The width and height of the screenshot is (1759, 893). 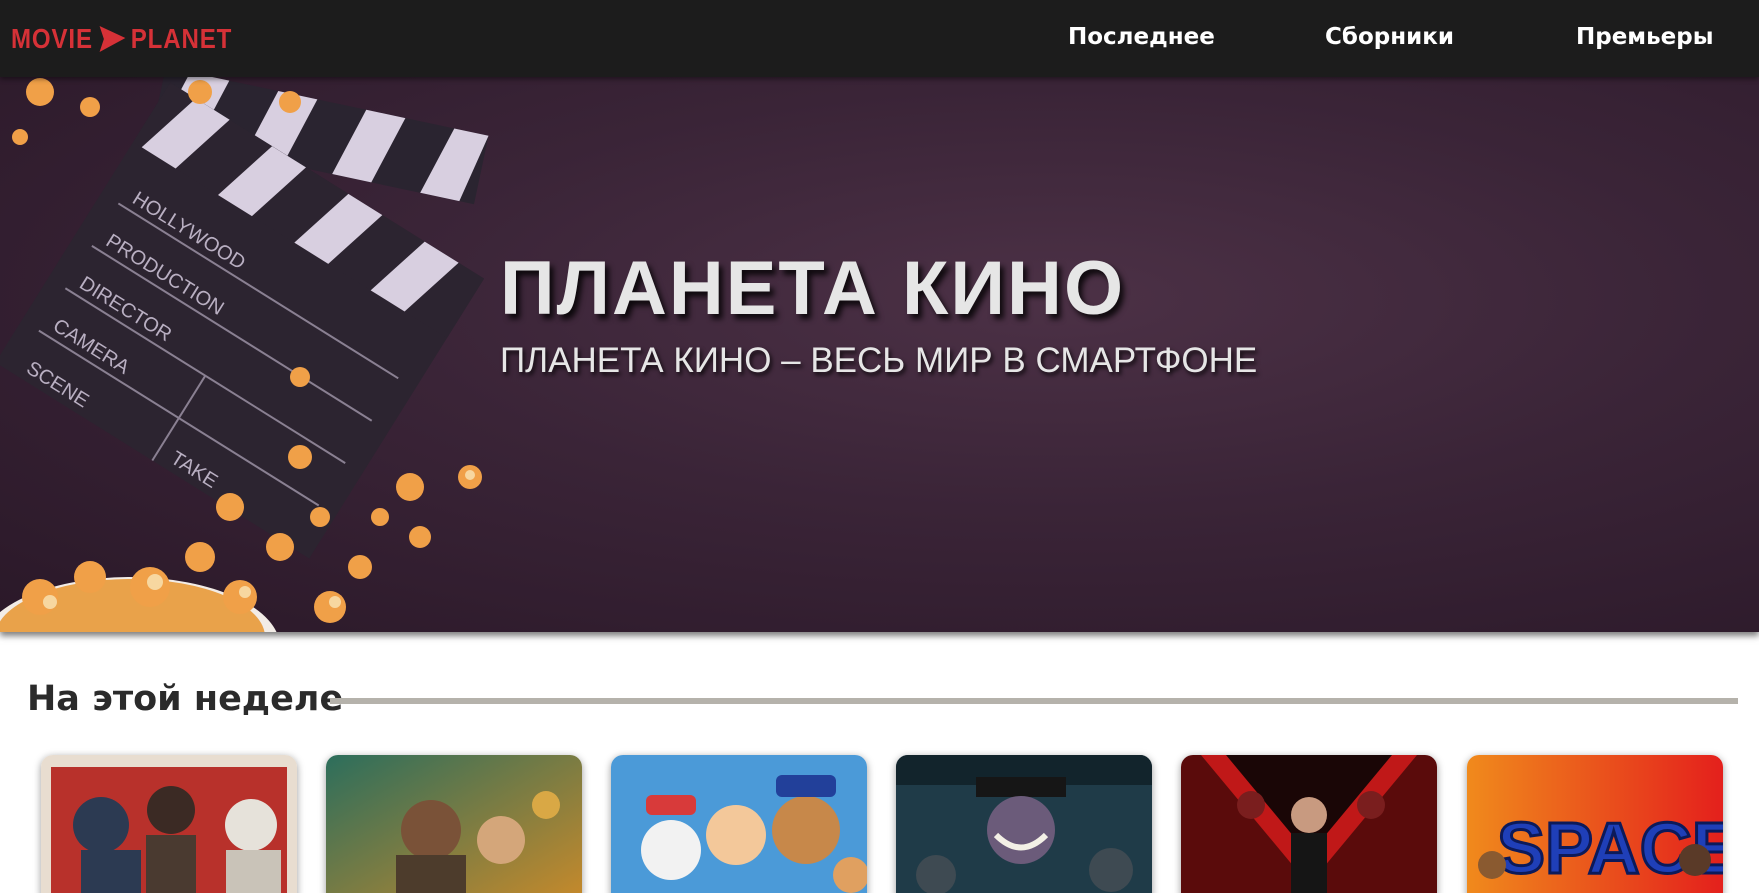 I want to click on play-arrow-icon, so click(x=112, y=39).